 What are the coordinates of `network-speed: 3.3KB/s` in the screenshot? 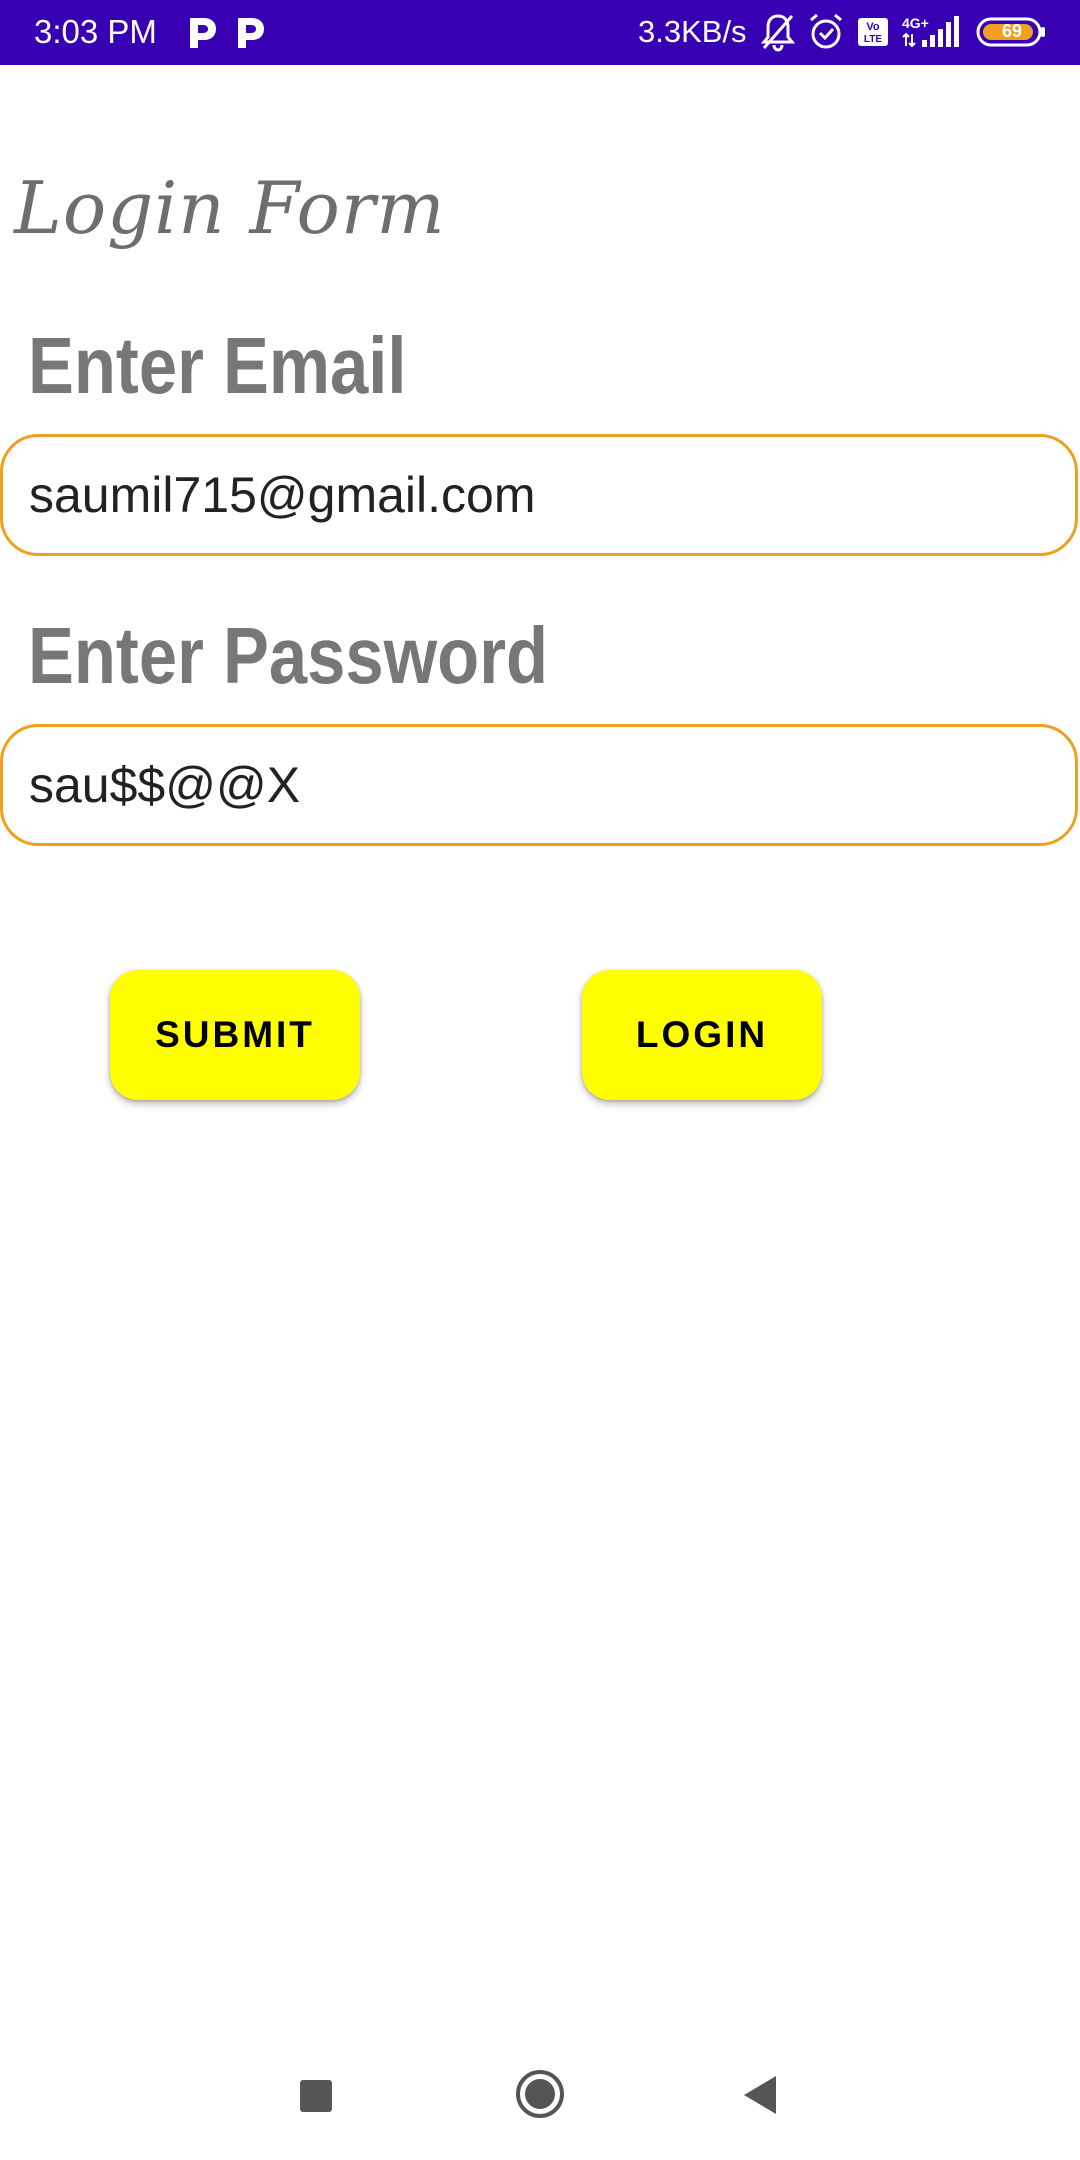 It's located at (692, 31).